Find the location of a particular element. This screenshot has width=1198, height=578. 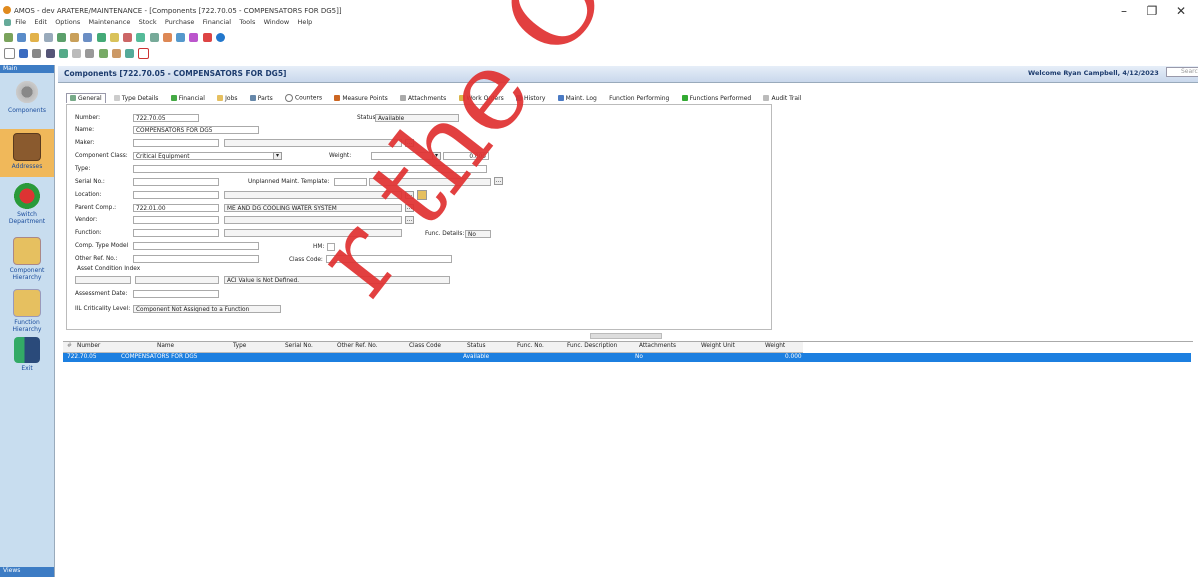

print-icon is located at coordinates (50, 53).